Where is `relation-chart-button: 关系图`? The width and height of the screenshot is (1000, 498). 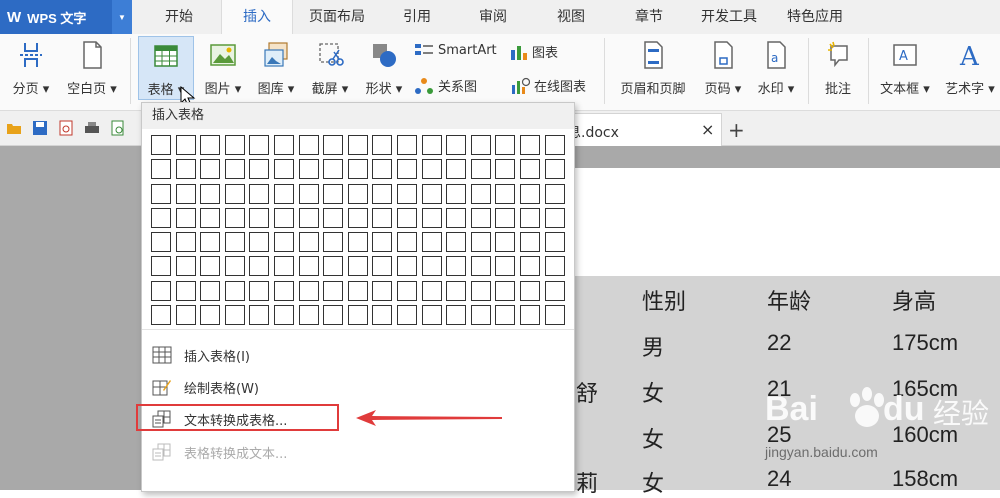
relation-chart-button: 关系图 is located at coordinates (445, 85).